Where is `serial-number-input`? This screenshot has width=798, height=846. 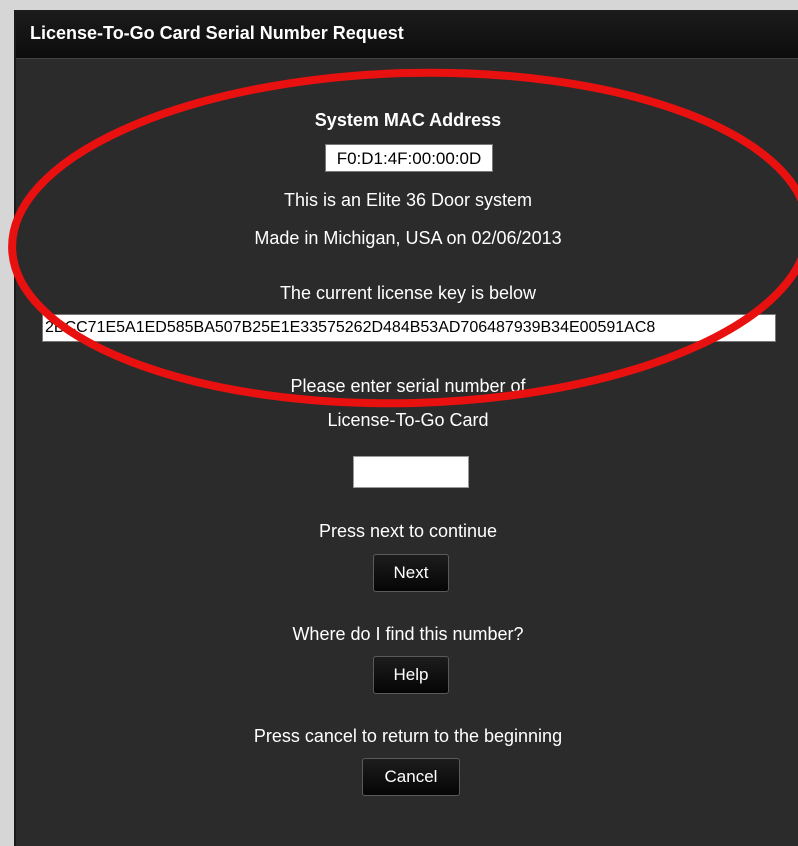
serial-number-input is located at coordinates (411, 472).